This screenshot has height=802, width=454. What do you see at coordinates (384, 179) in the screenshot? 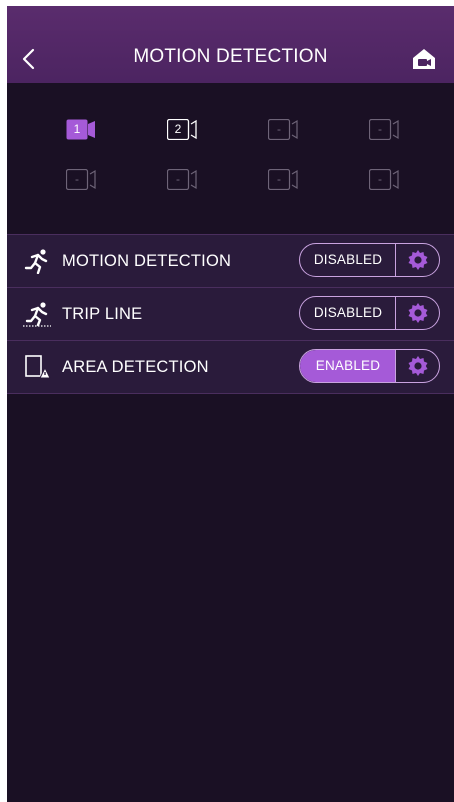
I see `camera-slot-8: -` at bounding box center [384, 179].